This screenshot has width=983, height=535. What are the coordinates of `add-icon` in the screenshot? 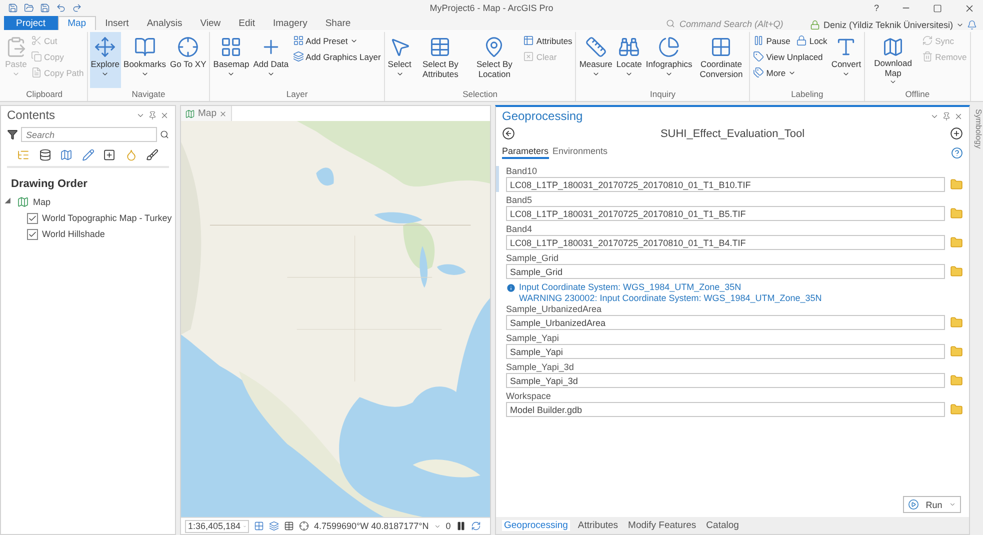 It's located at (956, 133).